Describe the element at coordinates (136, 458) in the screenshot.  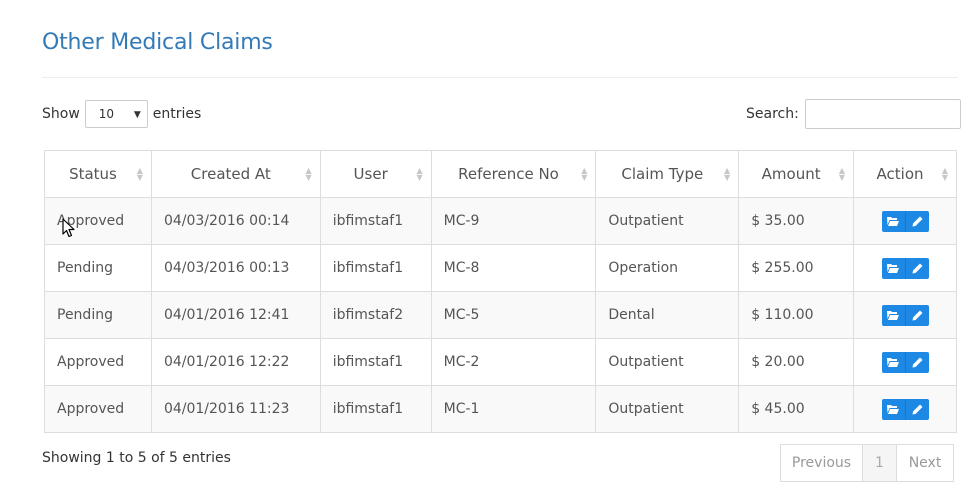
I see `table-info: Showing 1 to 5 of 5 entries` at that location.